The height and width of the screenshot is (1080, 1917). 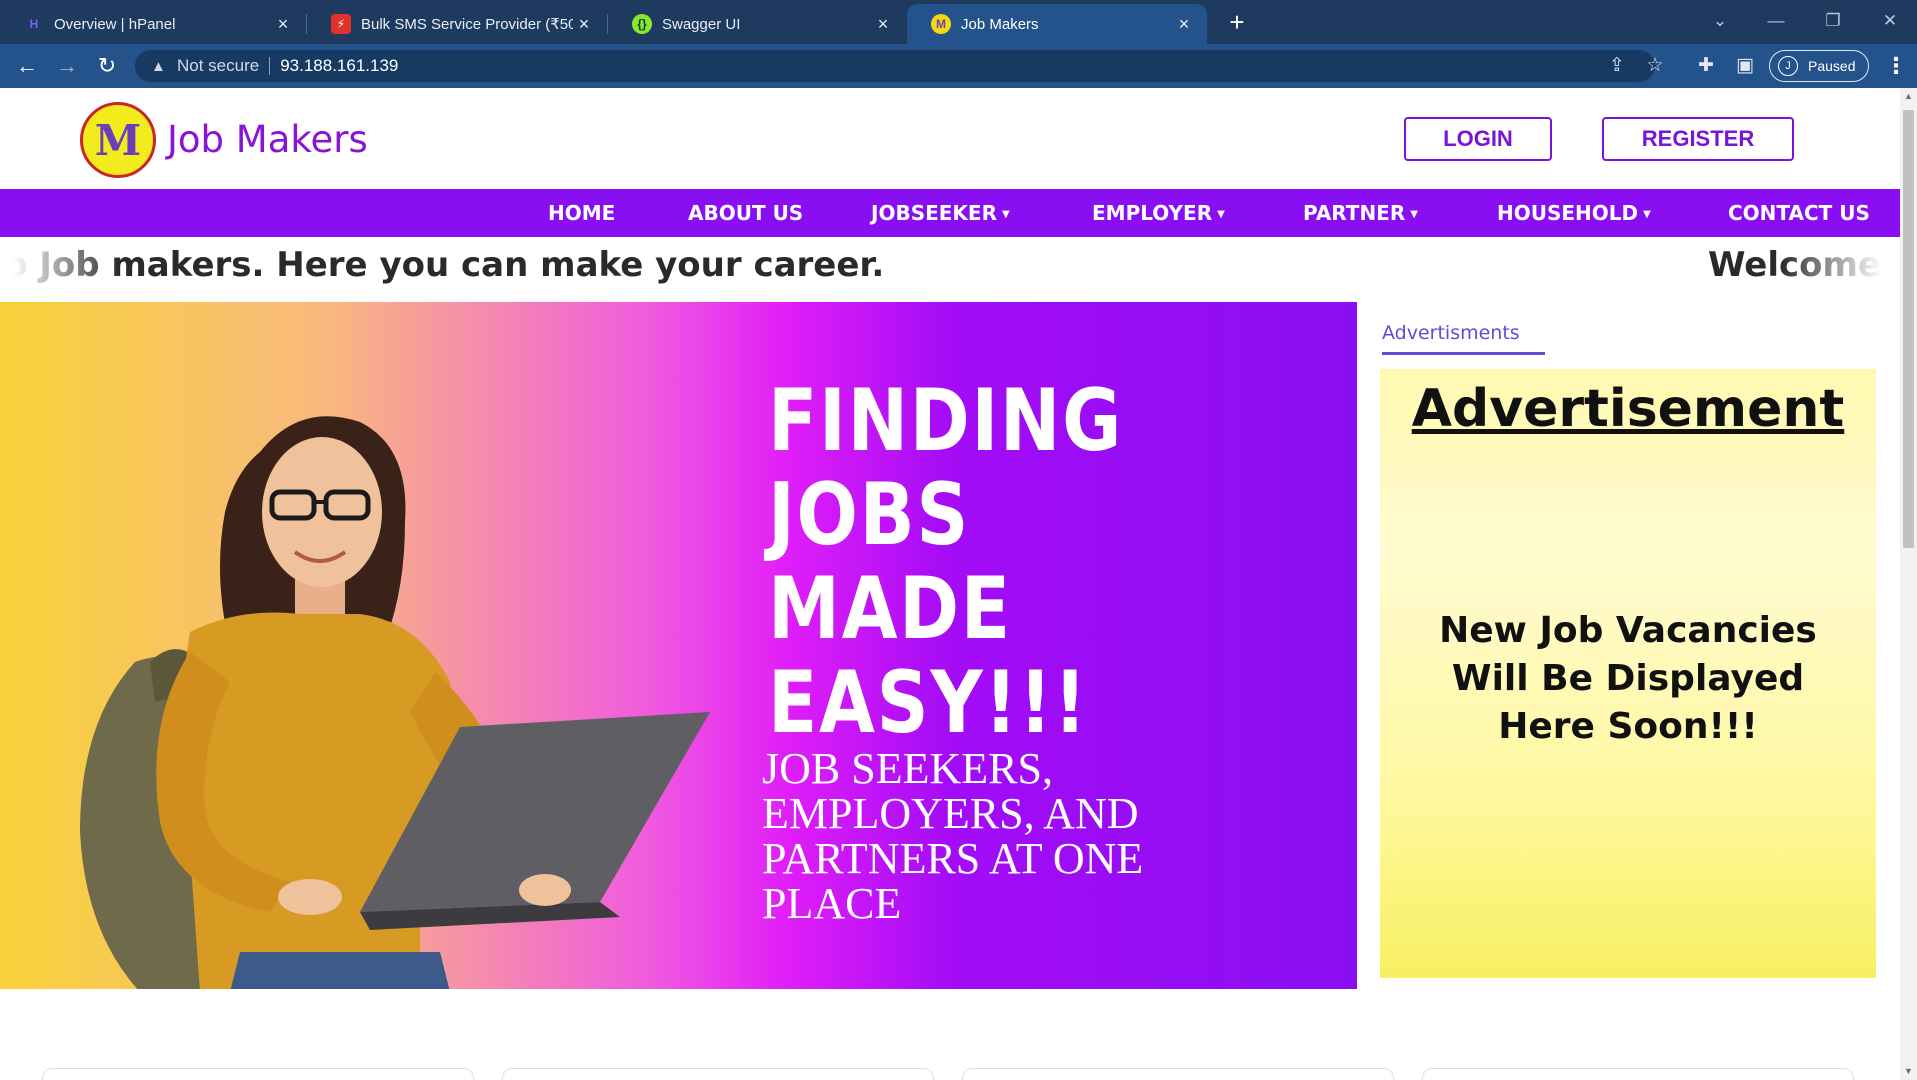 What do you see at coordinates (1799, 213) in the screenshot?
I see `nav-contact-us: CONTACT US` at bounding box center [1799, 213].